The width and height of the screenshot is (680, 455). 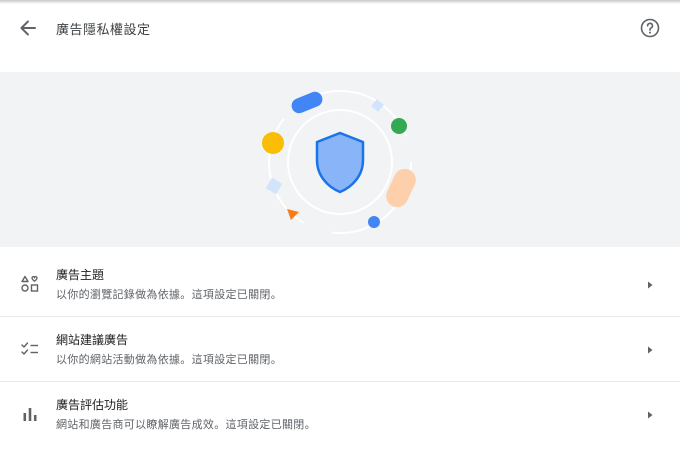 I want to click on back-button, so click(x=28, y=28).